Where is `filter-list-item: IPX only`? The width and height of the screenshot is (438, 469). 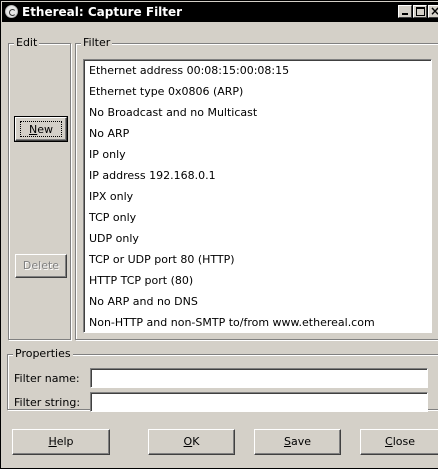 filter-list-item: IPX only is located at coordinates (111, 197).